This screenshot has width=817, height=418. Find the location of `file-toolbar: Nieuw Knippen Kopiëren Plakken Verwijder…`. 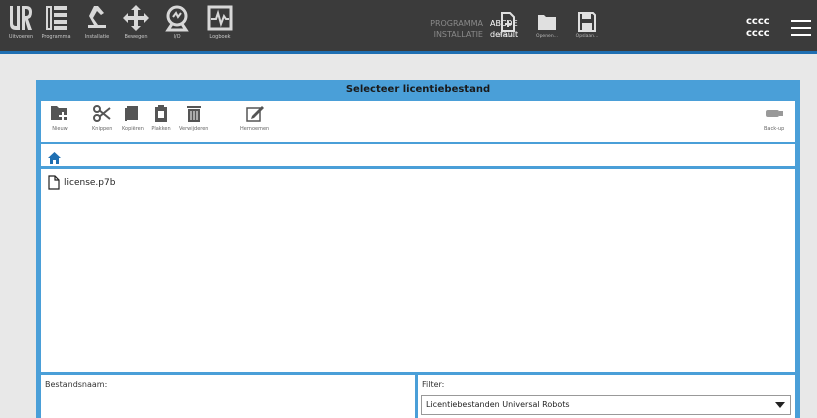

file-toolbar: Nieuw Knippen Kopiëren Plakken Verwijder… is located at coordinates (418, 121).